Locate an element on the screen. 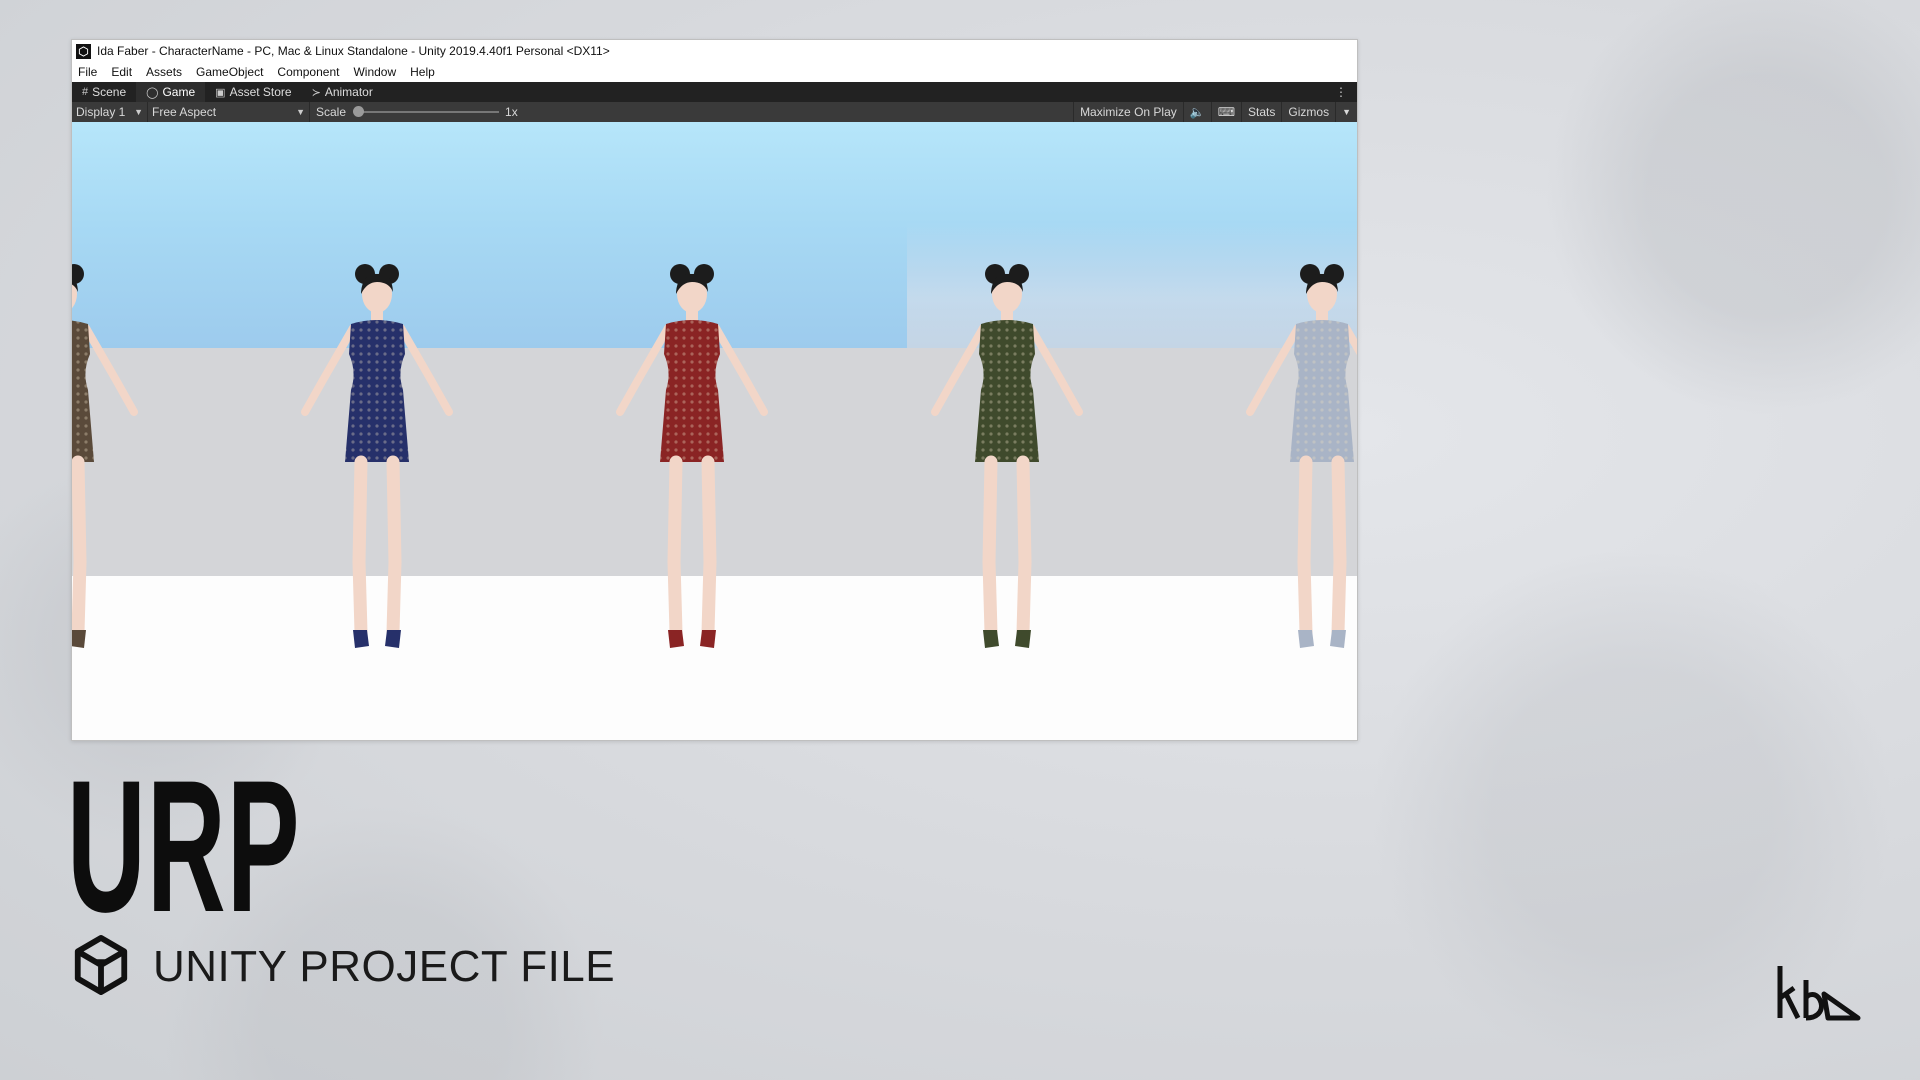 The width and height of the screenshot is (1920, 1080). scale-value: 1x is located at coordinates (511, 112).